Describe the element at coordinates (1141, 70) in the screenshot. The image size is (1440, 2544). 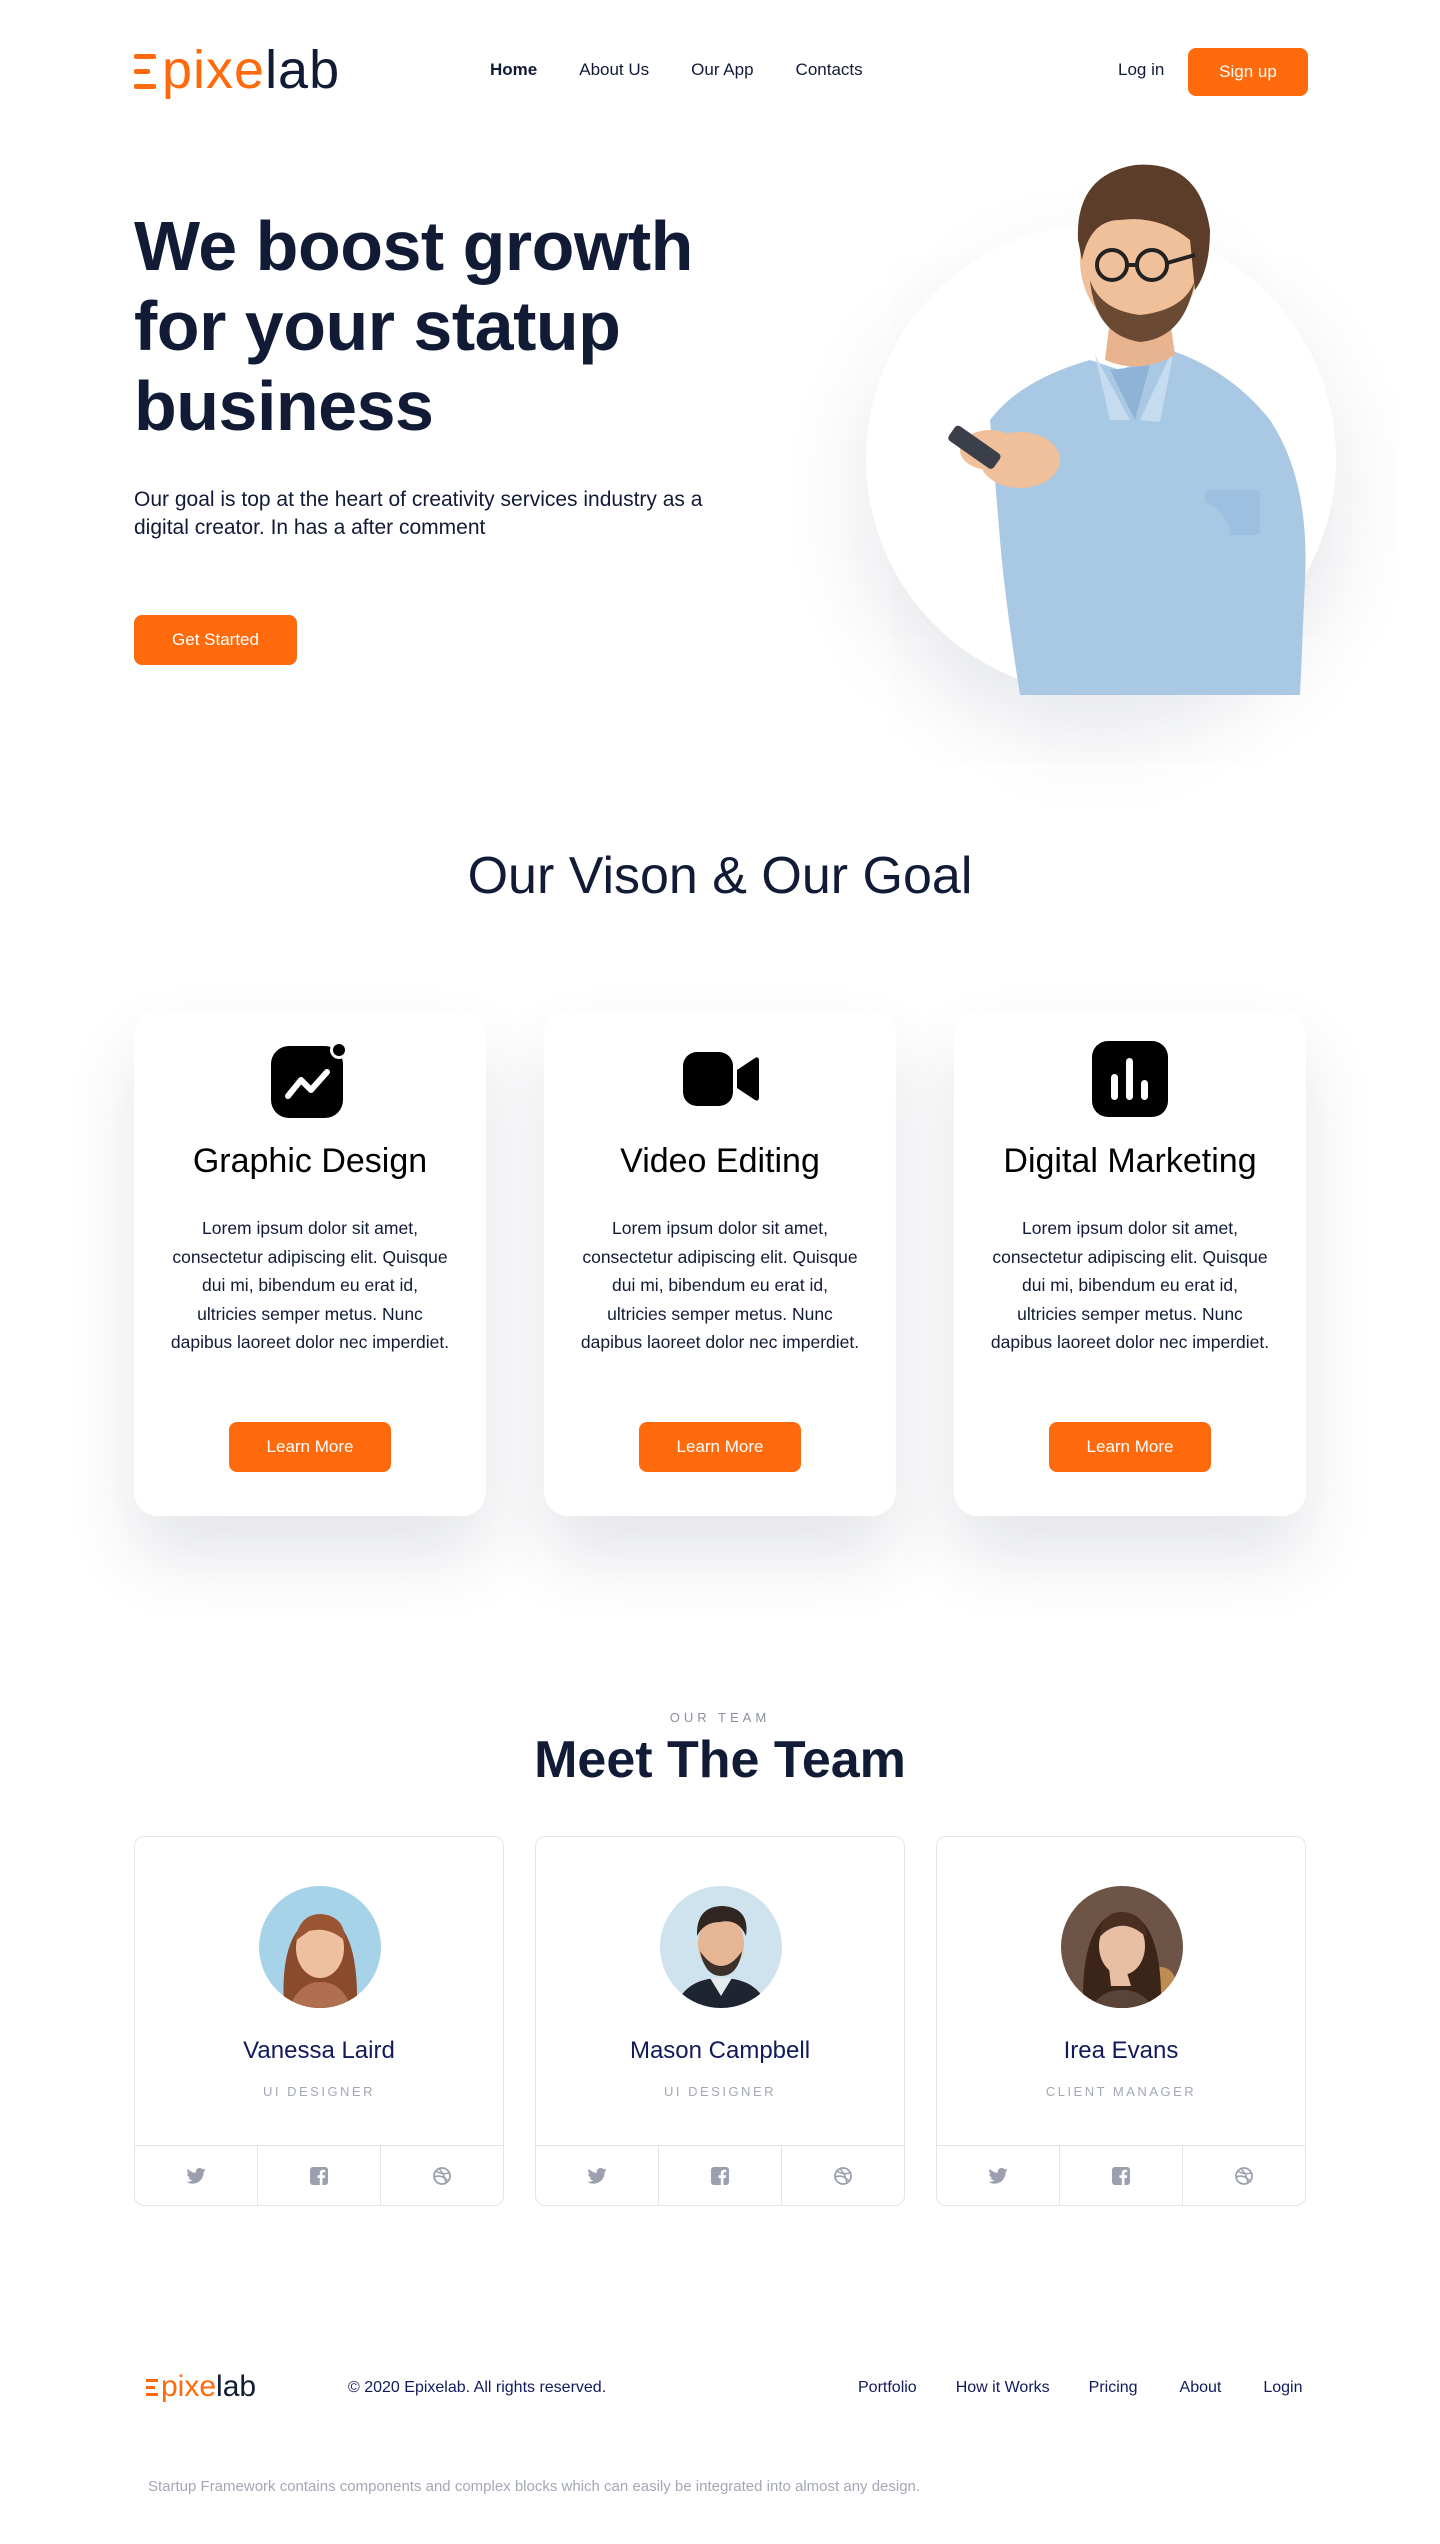
I see `login-link: Log in` at that location.